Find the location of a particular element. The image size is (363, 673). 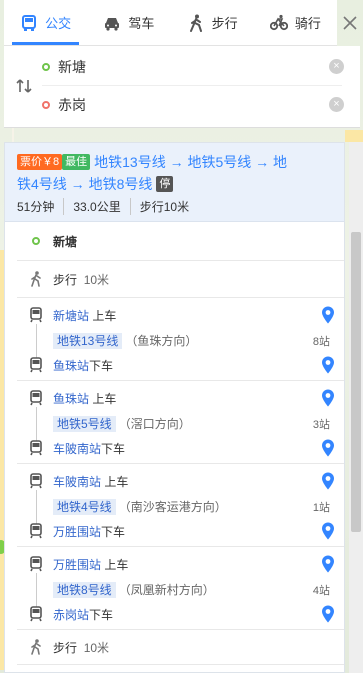

line-name: 地铁13号线 is located at coordinates (88, 341).